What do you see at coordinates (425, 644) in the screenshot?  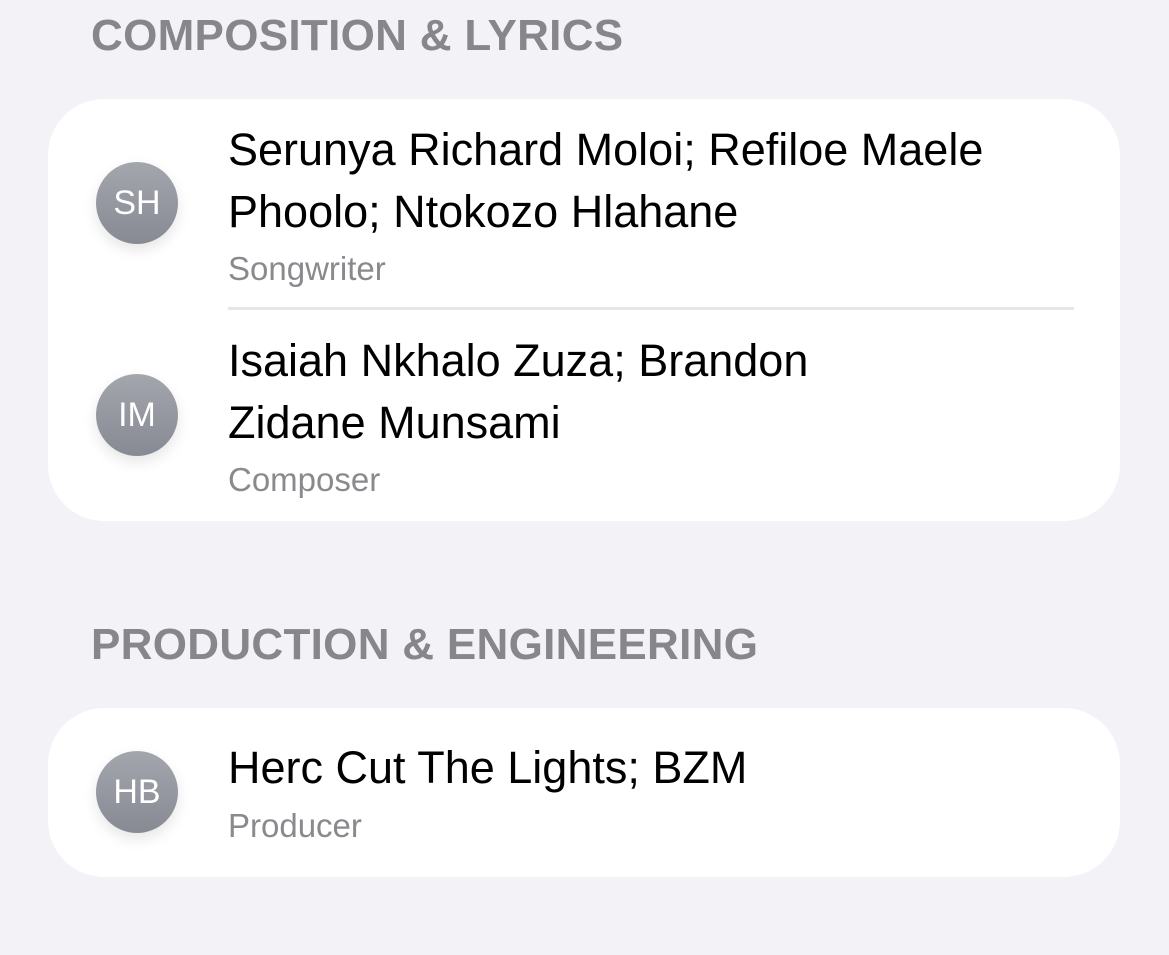 I see `section-header-production-engineering: PRODUCTION & ENGINEERING` at bounding box center [425, 644].